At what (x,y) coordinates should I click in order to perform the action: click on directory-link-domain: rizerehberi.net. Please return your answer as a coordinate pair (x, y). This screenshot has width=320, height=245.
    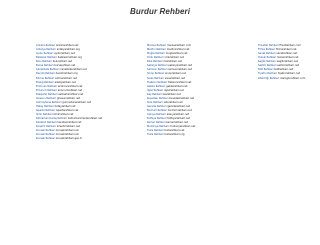
    Looking at the image, I should click on (172, 62).